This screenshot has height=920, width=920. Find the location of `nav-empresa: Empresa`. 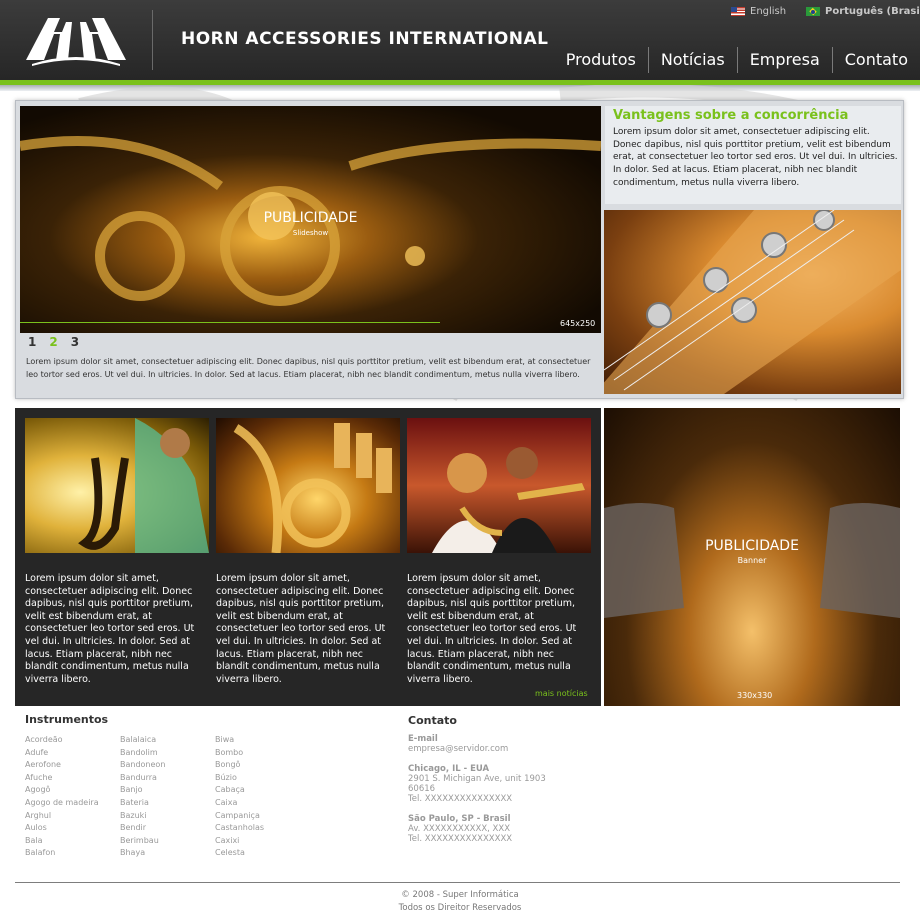

nav-empresa: Empresa is located at coordinates (784, 60).